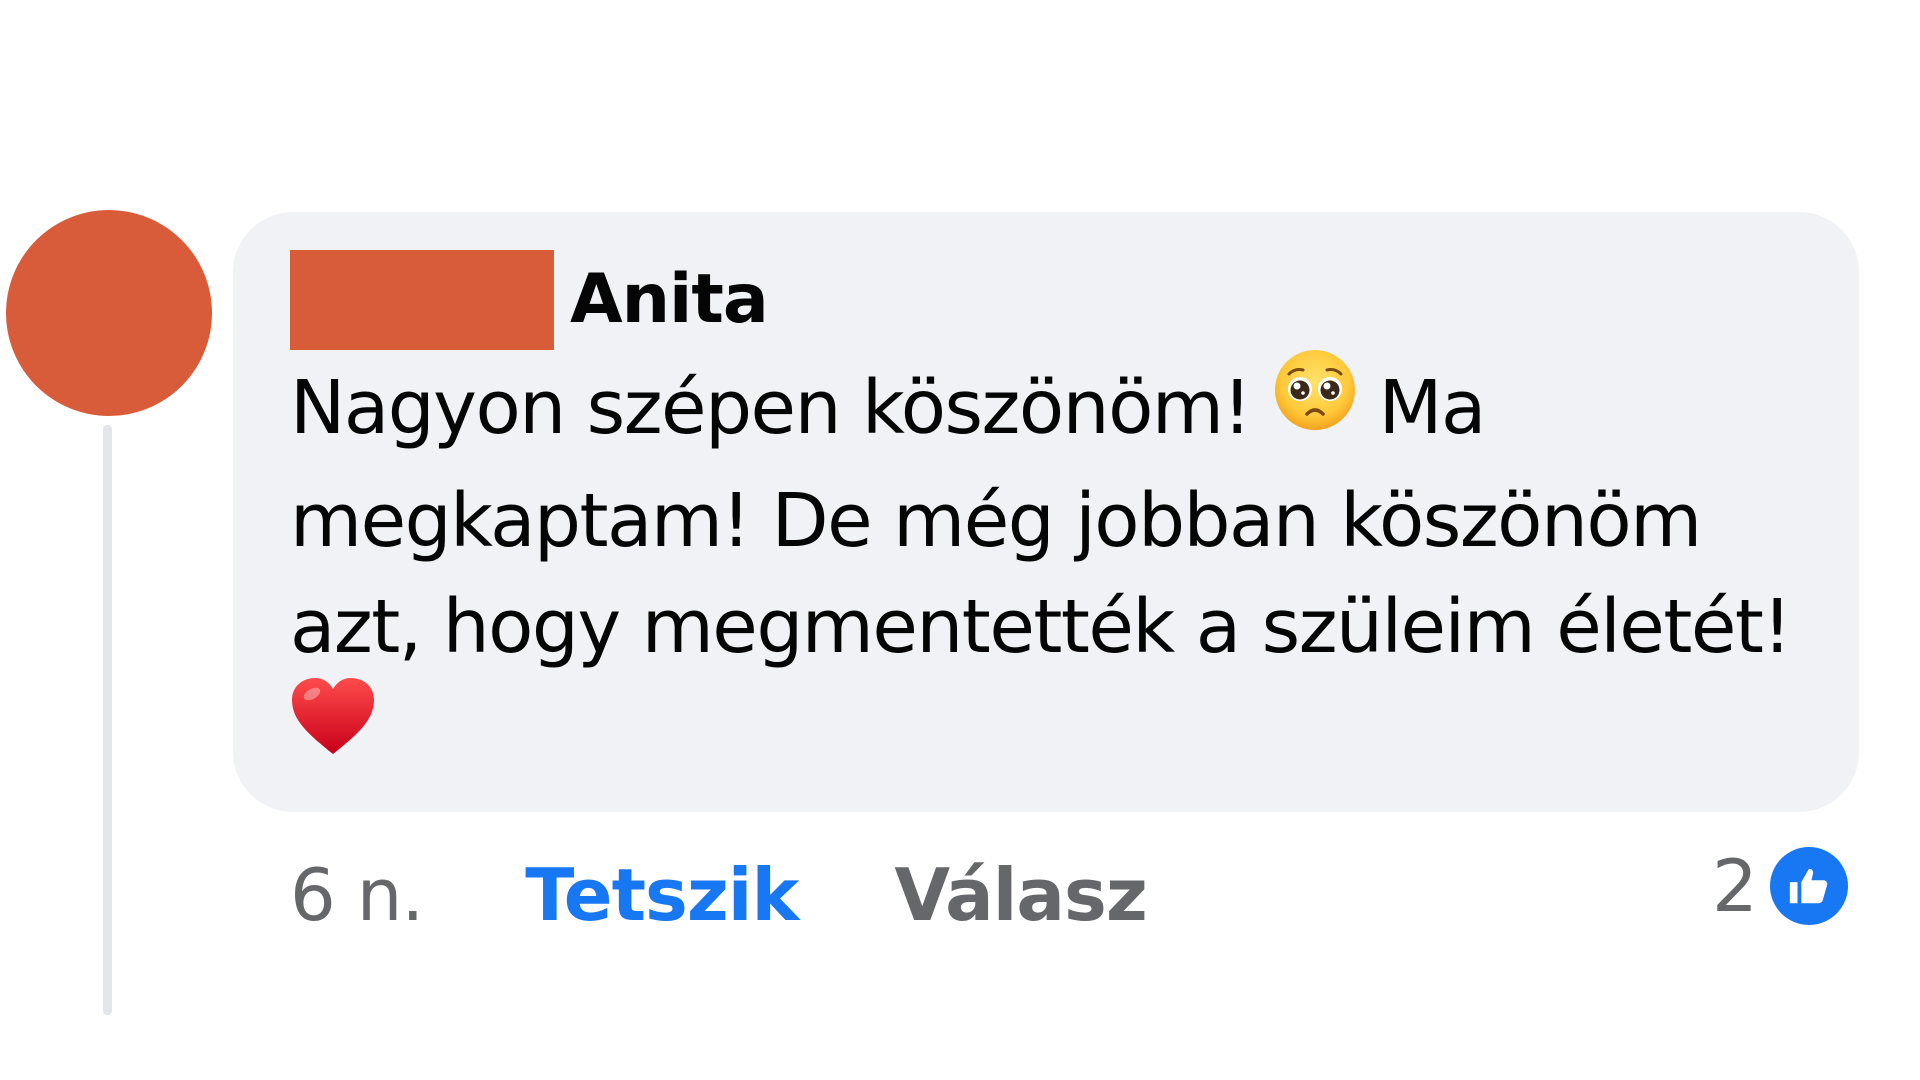 The image size is (1920, 1080). What do you see at coordinates (1020, 895) in the screenshot?
I see `reply-button: Válasz` at bounding box center [1020, 895].